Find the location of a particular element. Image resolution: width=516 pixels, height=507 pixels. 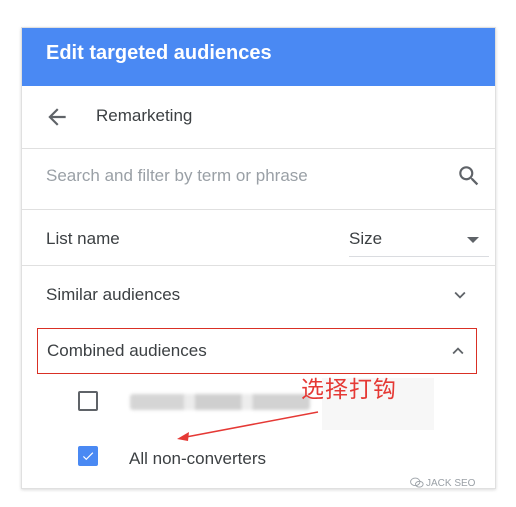

annotation-arrow is located at coordinates (248, 426).